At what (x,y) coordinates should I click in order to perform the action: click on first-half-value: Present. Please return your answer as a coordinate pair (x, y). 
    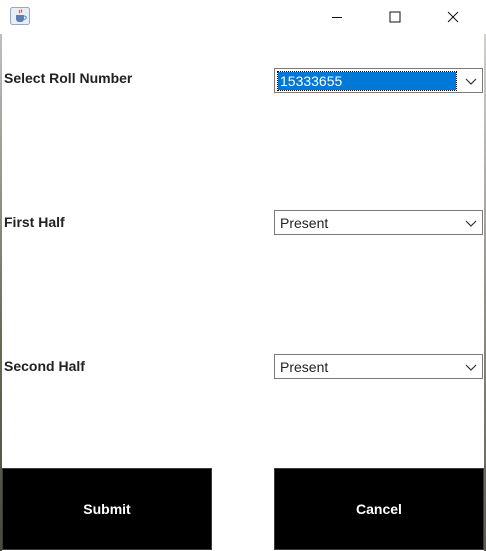
    Looking at the image, I should click on (304, 223).